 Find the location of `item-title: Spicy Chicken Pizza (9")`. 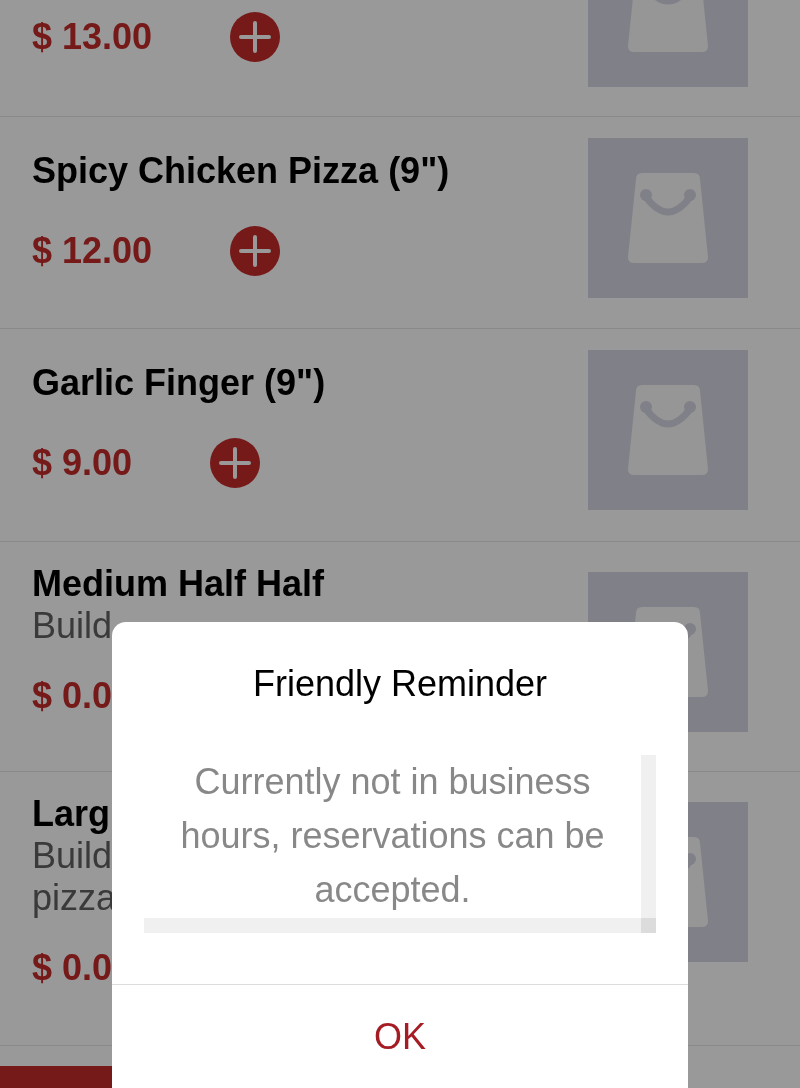

item-title: Spicy Chicken Pizza (9") is located at coordinates (241, 170).